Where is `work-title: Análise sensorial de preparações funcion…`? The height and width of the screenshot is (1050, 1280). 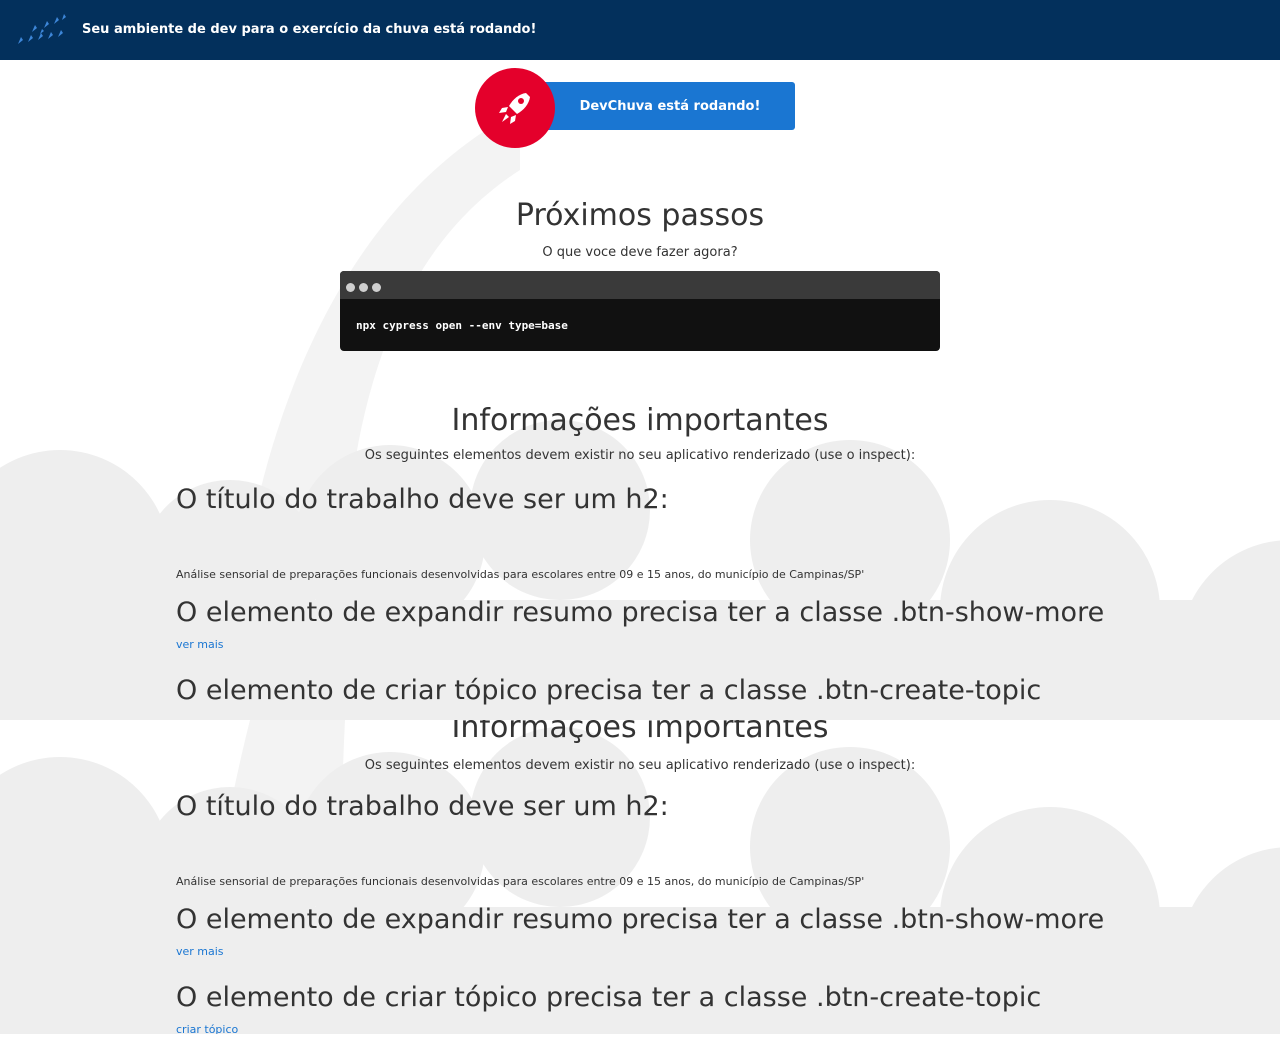 work-title: Análise sensorial de preparações funcion… is located at coordinates (676, 574).